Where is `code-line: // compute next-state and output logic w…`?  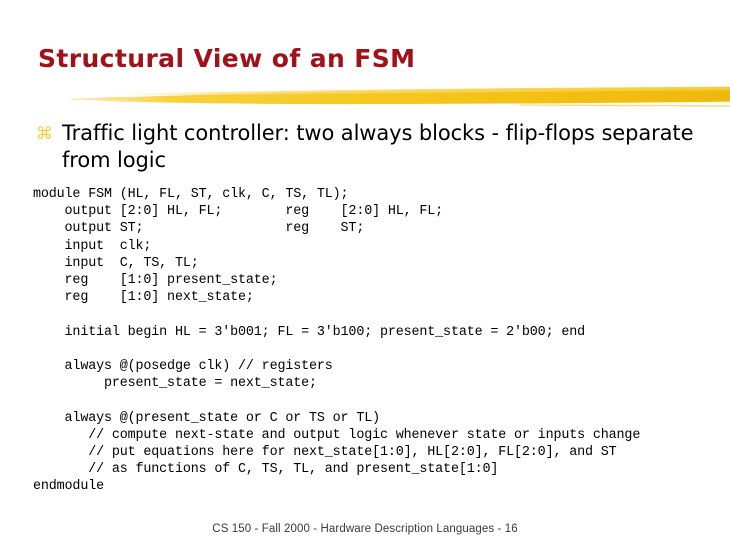 code-line: // compute next-state and output logic w… is located at coordinates (337, 435).